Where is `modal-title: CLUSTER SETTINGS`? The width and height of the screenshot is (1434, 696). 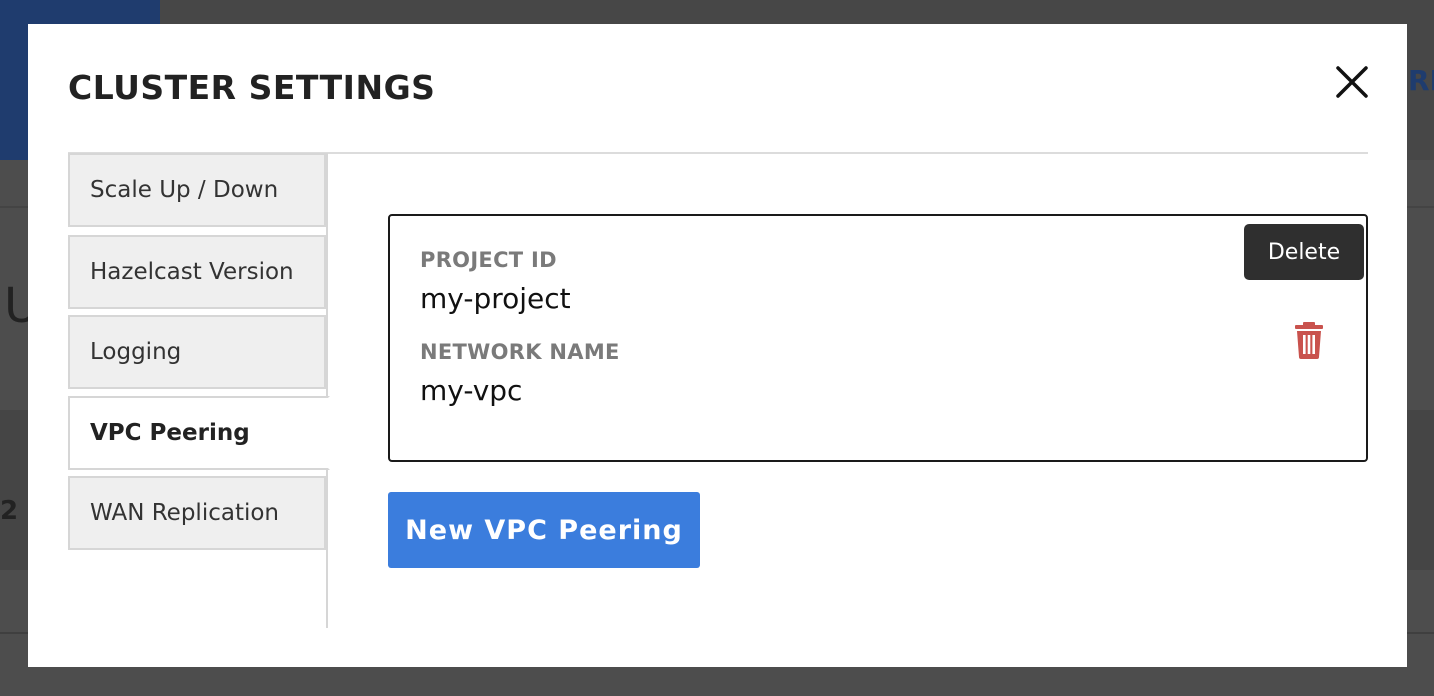 modal-title: CLUSTER SETTINGS is located at coordinates (252, 87).